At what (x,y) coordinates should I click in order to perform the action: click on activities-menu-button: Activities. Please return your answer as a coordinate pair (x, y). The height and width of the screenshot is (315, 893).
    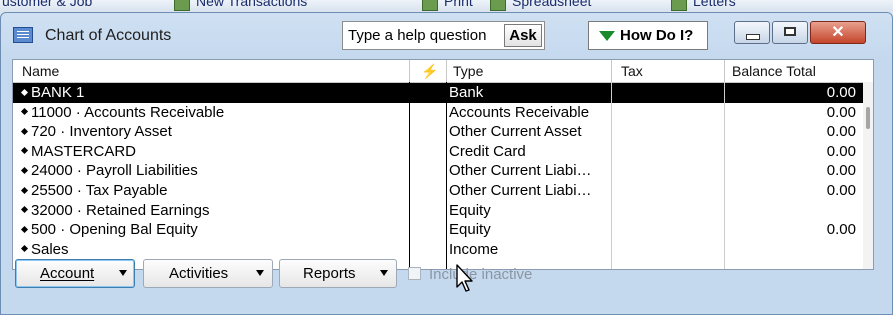
    Looking at the image, I should click on (208, 273).